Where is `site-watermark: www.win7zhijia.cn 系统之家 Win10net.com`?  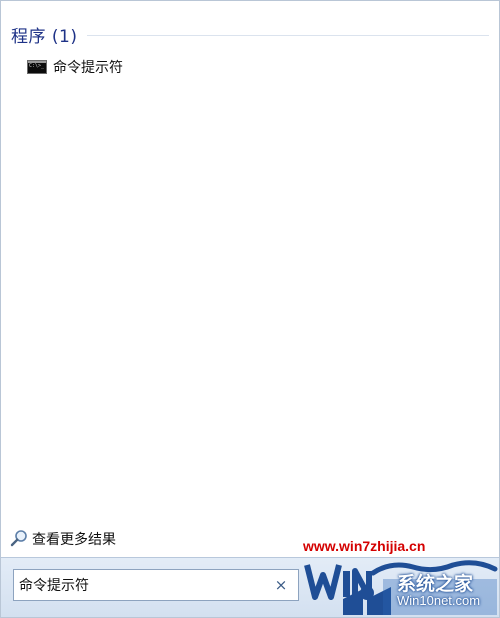
site-watermark: www.win7zhijia.cn 系统之家 Win10net.com is located at coordinates (401, 575).